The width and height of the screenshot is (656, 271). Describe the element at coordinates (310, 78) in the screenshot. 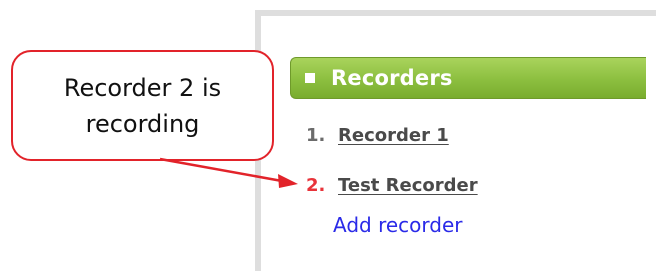

I see `square-bullet-icon` at that location.